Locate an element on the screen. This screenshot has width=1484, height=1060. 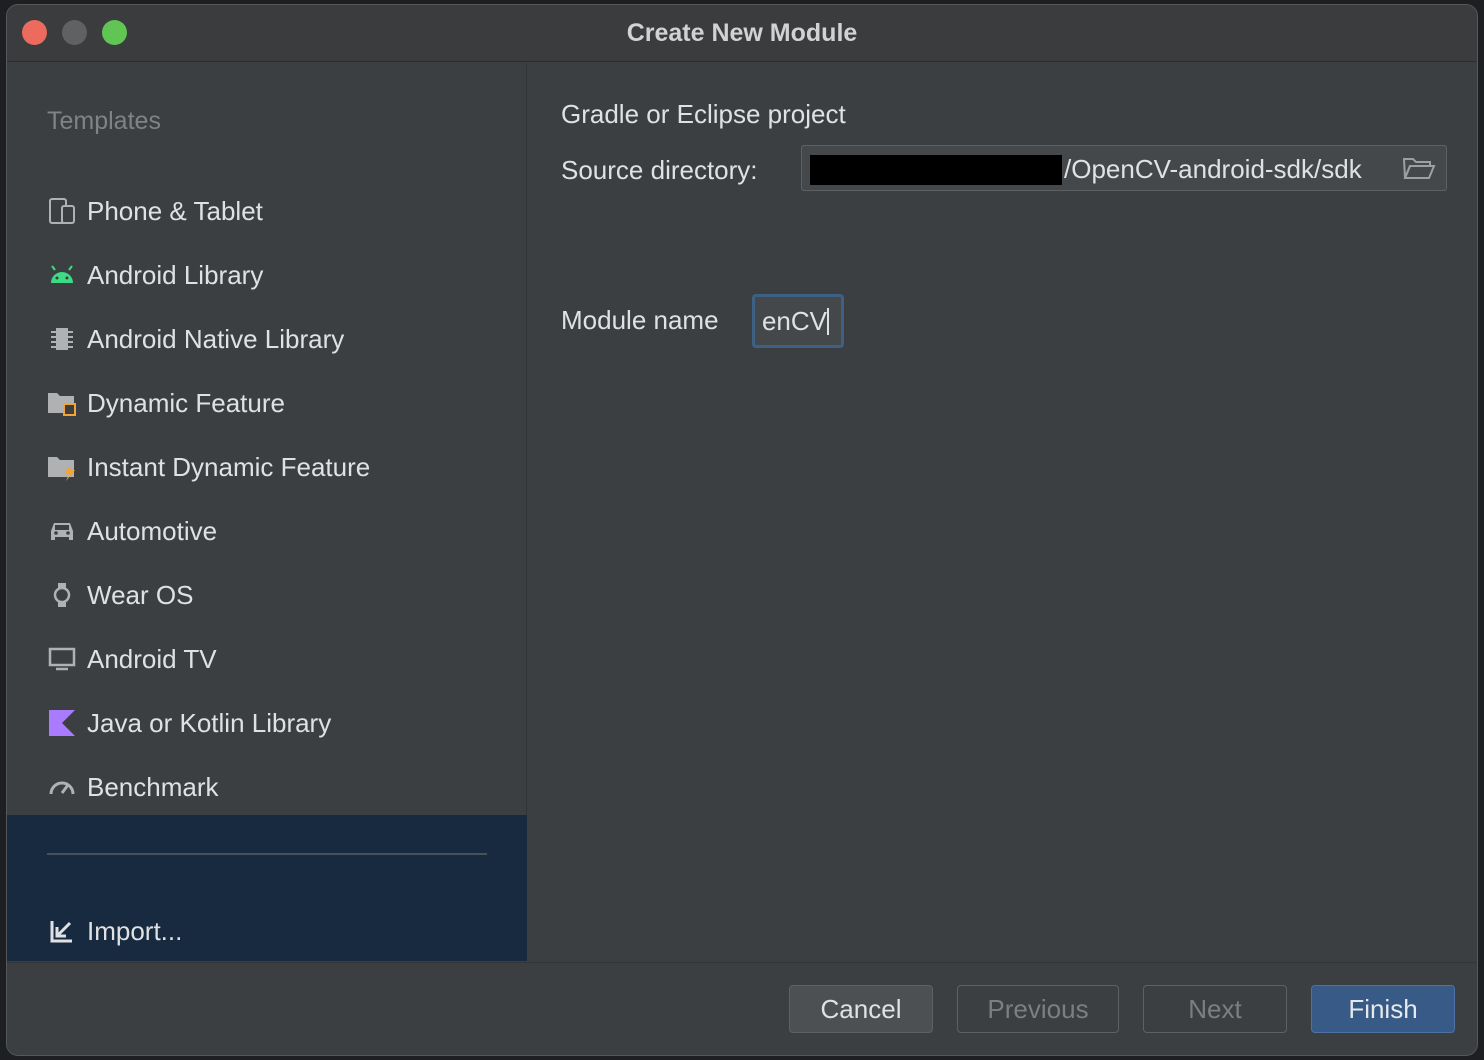
gauge-icon is located at coordinates (62, 787).